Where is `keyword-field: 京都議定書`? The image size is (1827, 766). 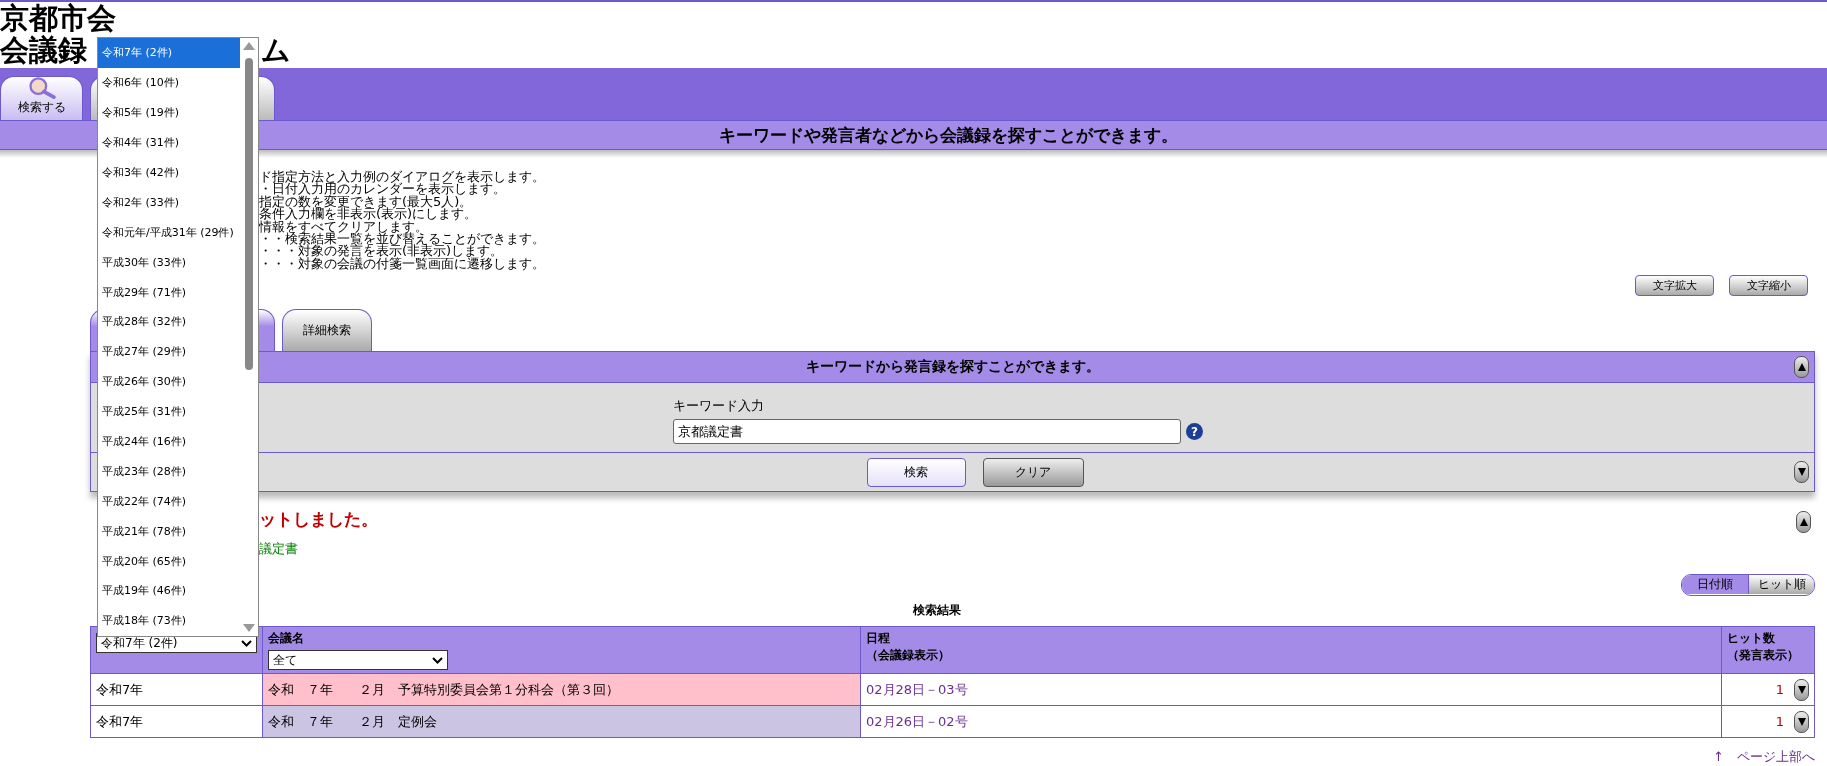 keyword-field: 京都議定書 is located at coordinates (927, 431).